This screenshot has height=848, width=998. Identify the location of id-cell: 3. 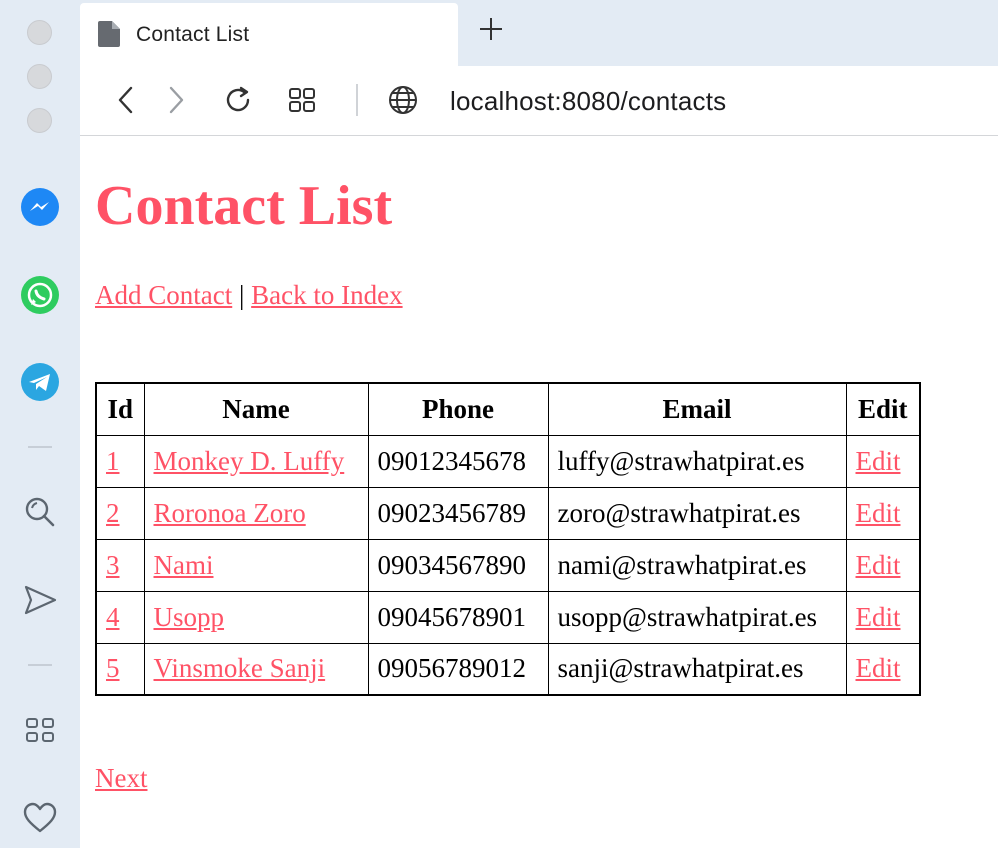
(120, 565).